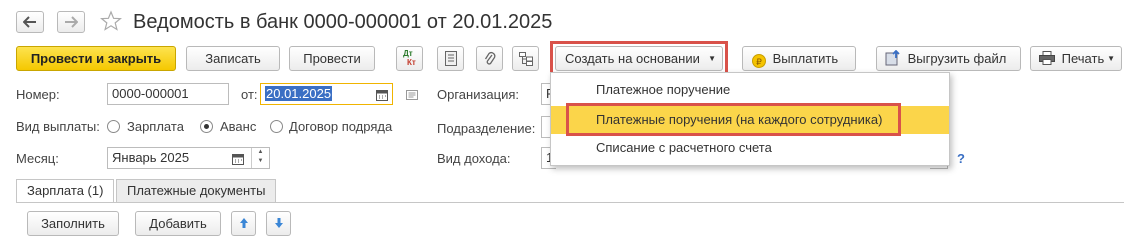 The height and width of the screenshot is (242, 1138). I want to click on menu-item-bank-write-off: Списание с расчетного счета, so click(750, 148).